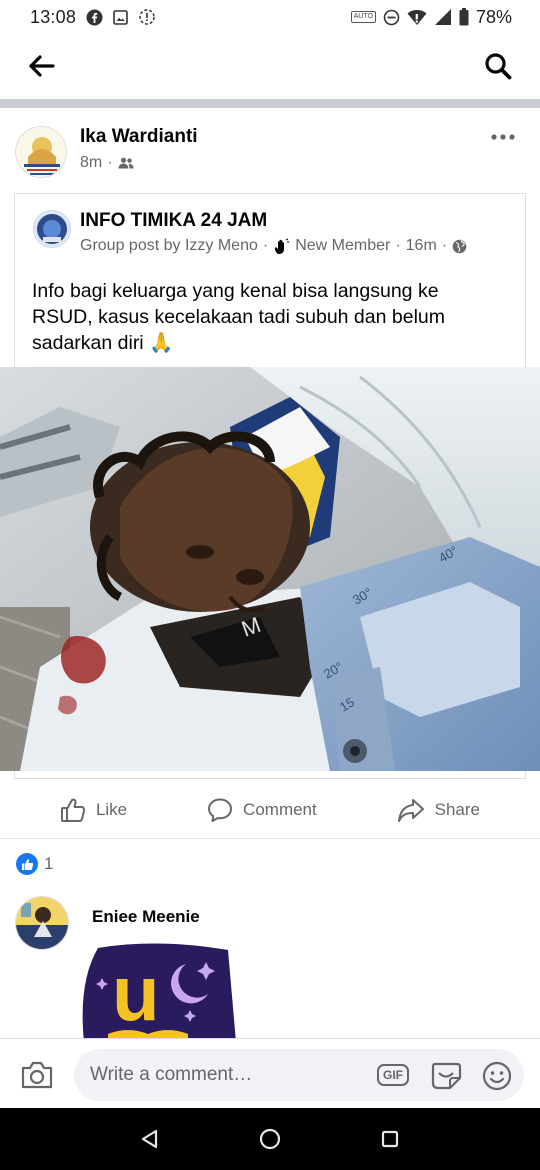 The width and height of the screenshot is (540, 1170). I want to click on battery-icon, so click(464, 17).